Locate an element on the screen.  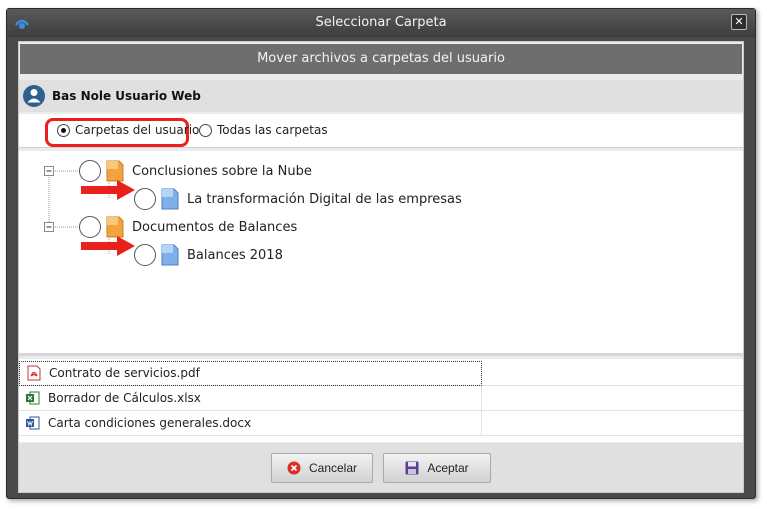
cancel-button: Cancelar is located at coordinates (322, 468).